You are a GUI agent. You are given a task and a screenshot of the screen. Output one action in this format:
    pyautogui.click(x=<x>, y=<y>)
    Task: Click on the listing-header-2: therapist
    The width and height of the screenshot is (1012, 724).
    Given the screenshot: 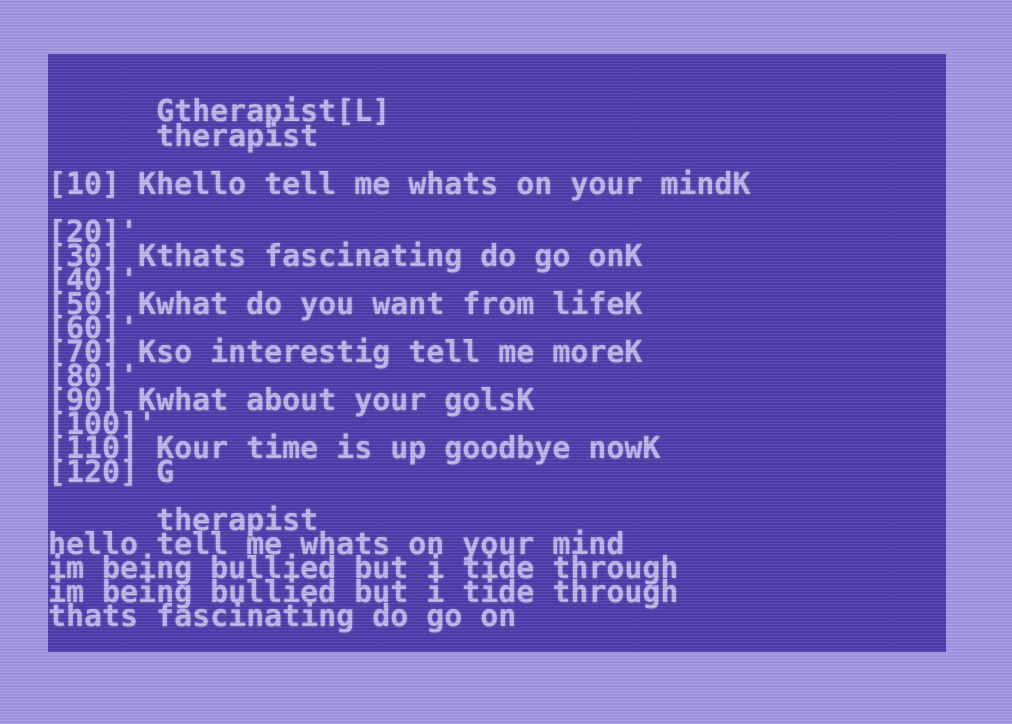 What is the action you would take?
    pyautogui.click(x=183, y=136)
    